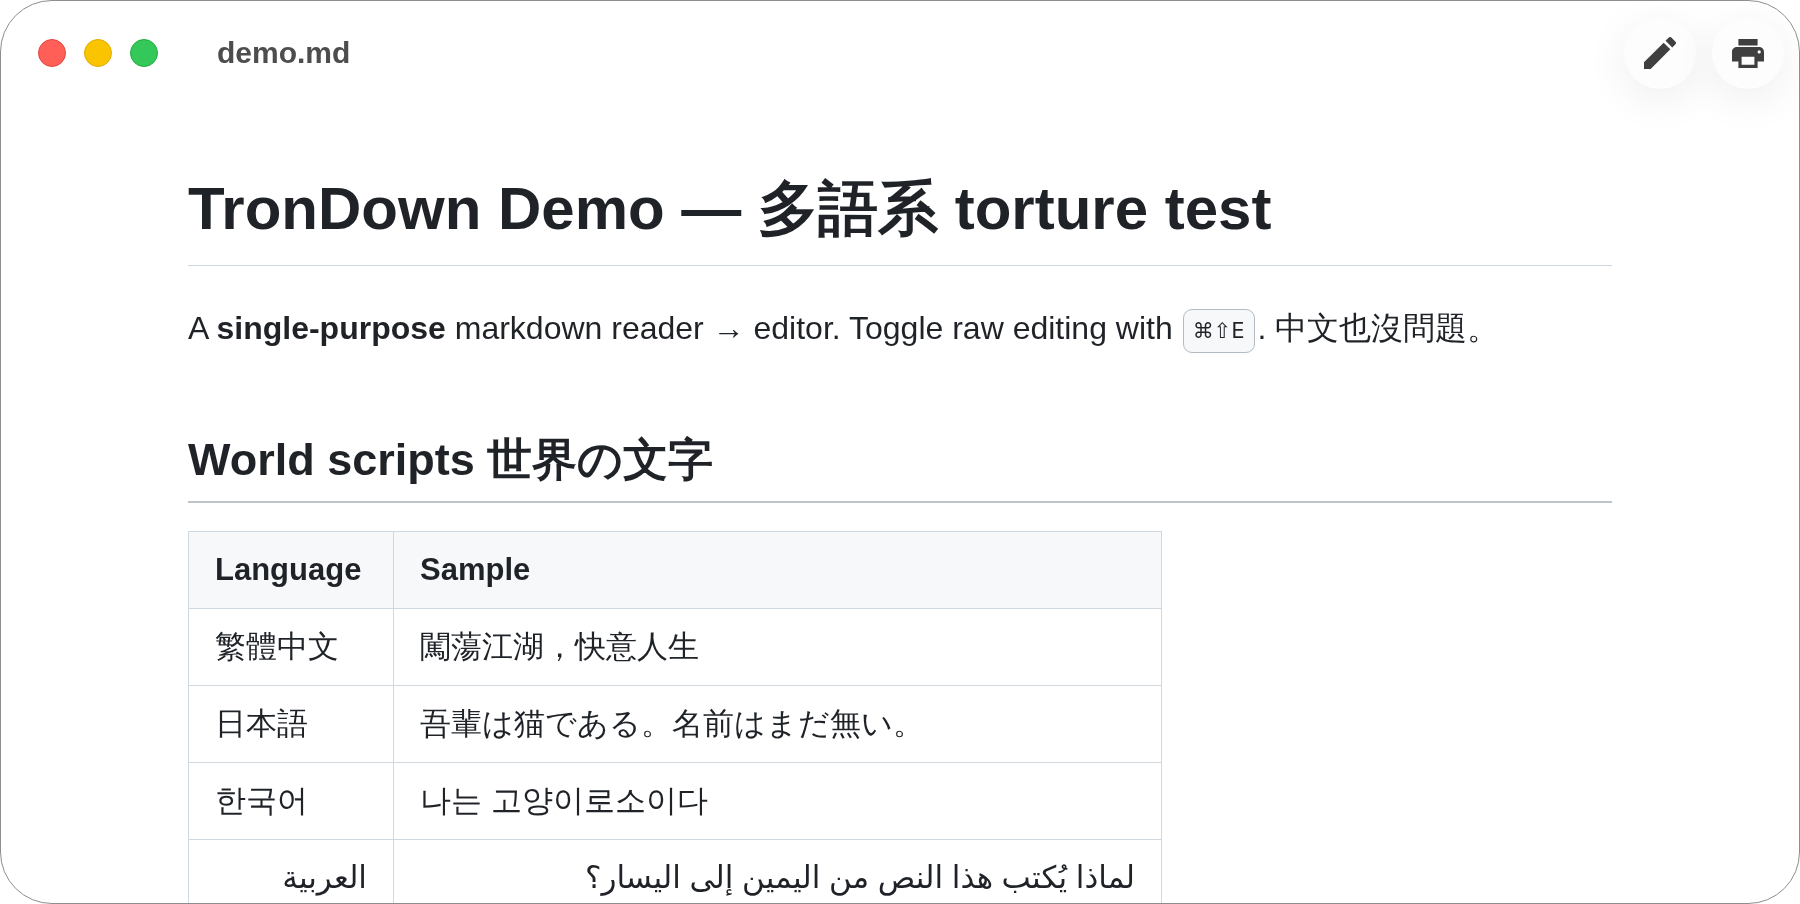  I want to click on table-cell: 繁體中文, so click(291, 647).